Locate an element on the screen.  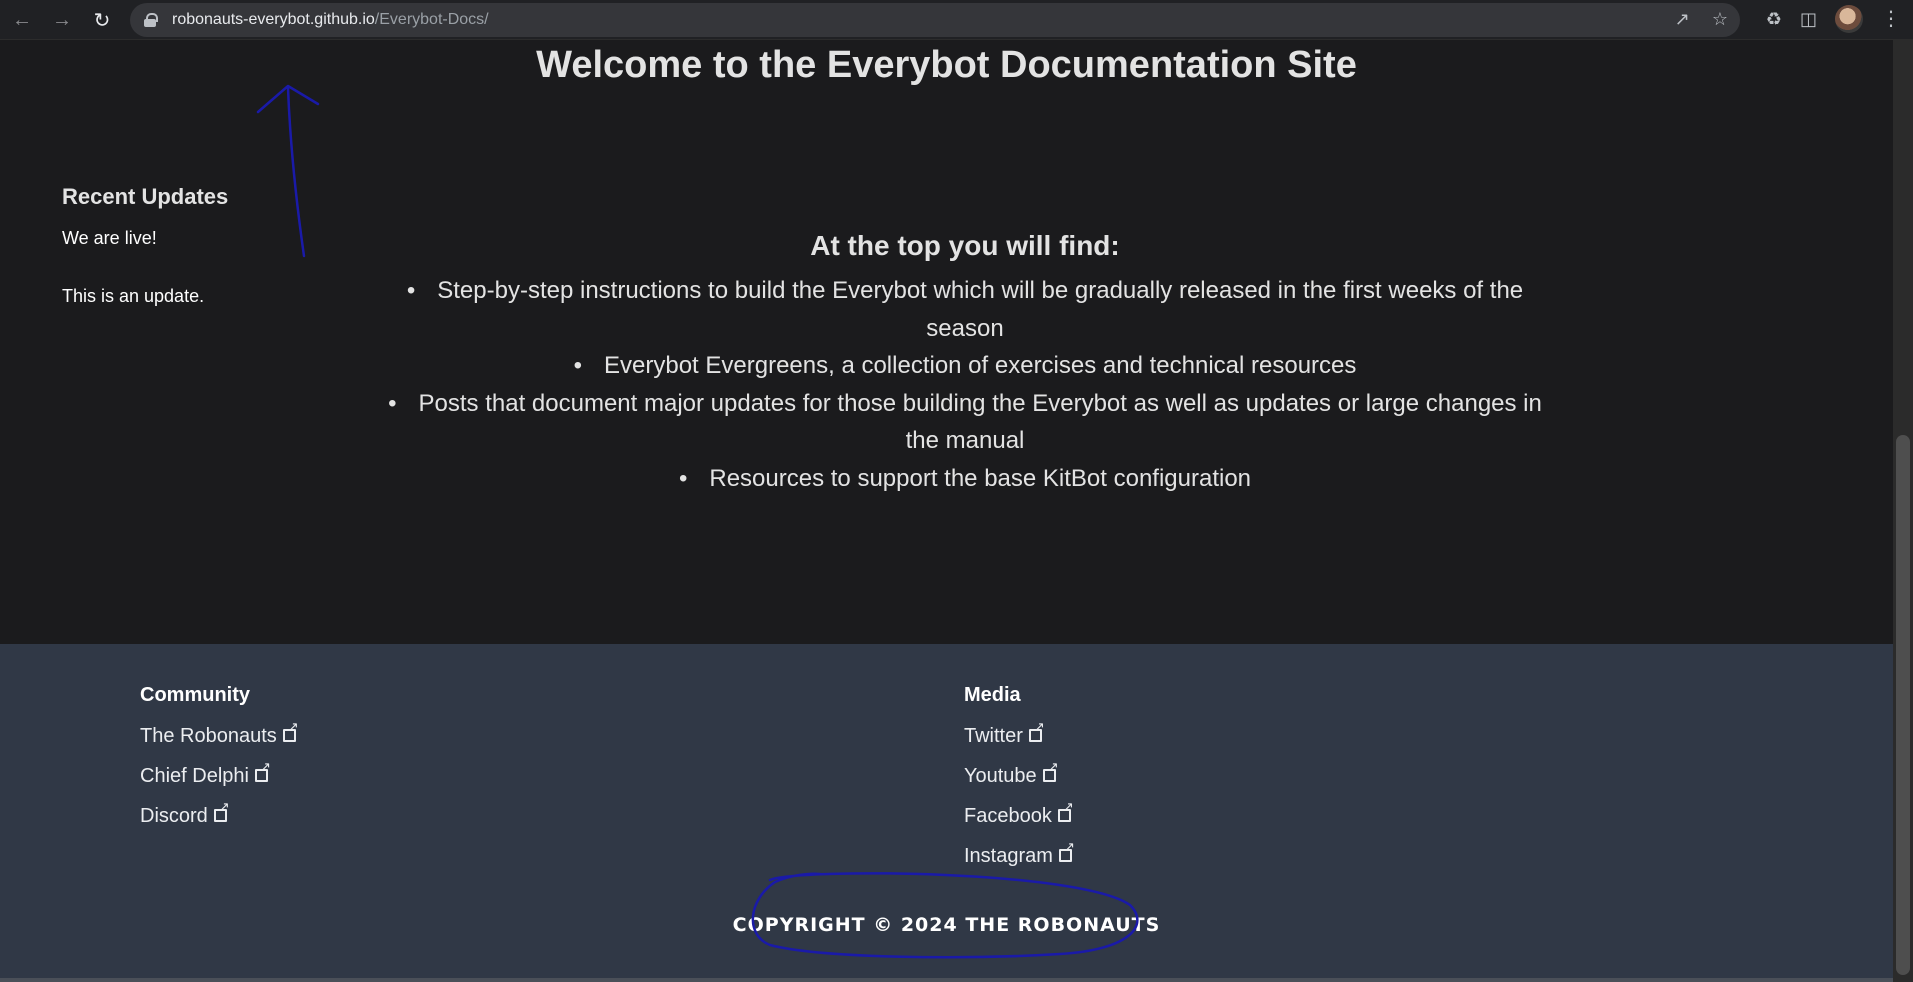
forward-arrow-icon: → is located at coordinates (62, 20).